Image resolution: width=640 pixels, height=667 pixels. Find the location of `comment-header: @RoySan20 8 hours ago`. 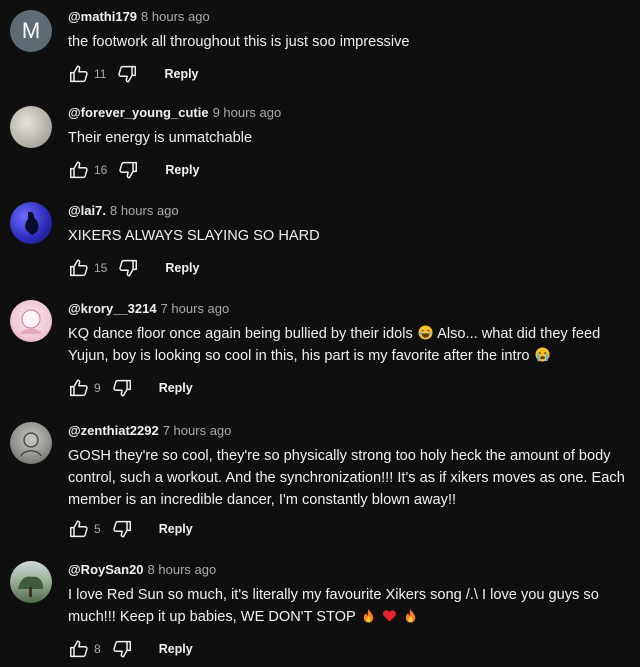

comment-header: @RoySan20 8 hours ago is located at coordinates (350, 570).